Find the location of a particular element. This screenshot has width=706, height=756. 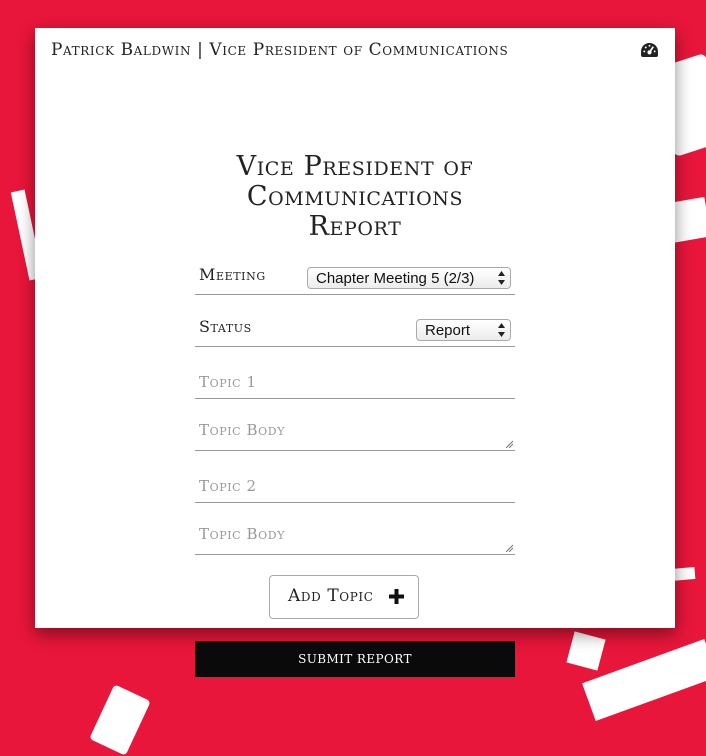

topic-1-body-placeholder: Topic Body is located at coordinates (242, 430).